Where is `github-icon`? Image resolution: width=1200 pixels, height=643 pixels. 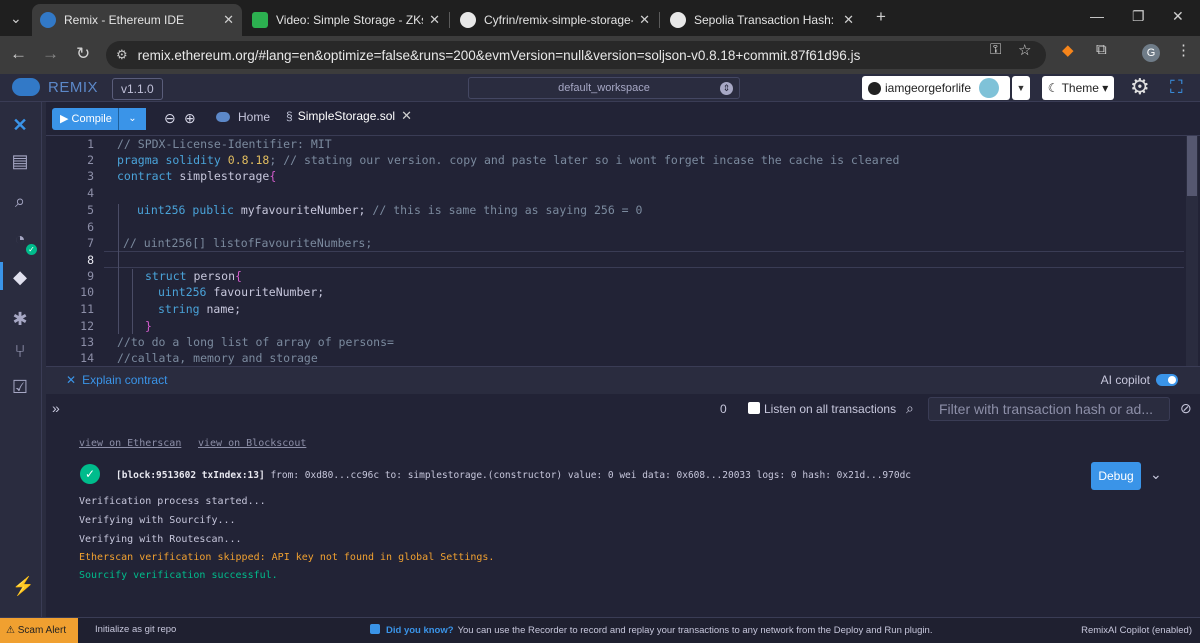 github-icon is located at coordinates (874, 88).